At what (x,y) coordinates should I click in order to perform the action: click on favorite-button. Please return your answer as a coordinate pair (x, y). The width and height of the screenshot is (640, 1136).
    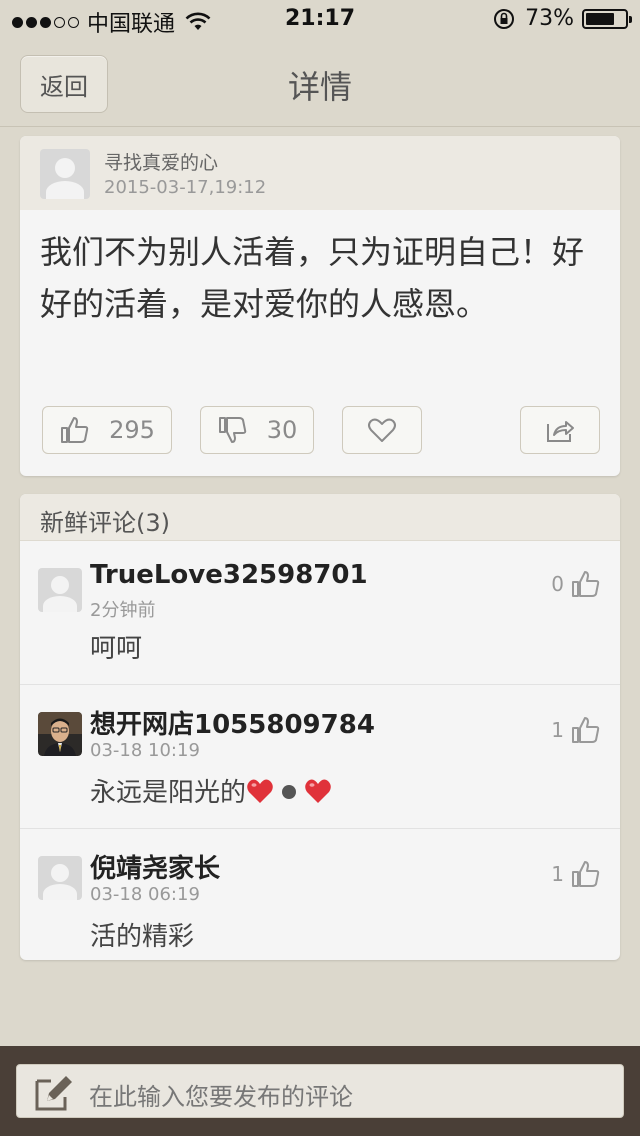
    Looking at the image, I should click on (382, 430).